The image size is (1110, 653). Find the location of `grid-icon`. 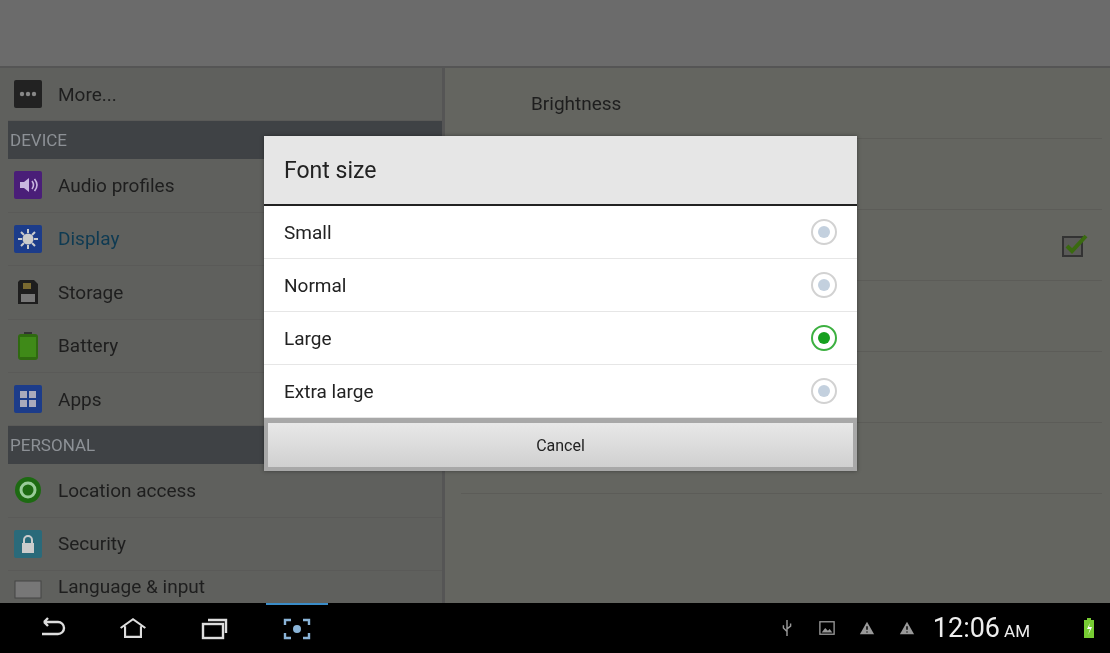

grid-icon is located at coordinates (28, 399).